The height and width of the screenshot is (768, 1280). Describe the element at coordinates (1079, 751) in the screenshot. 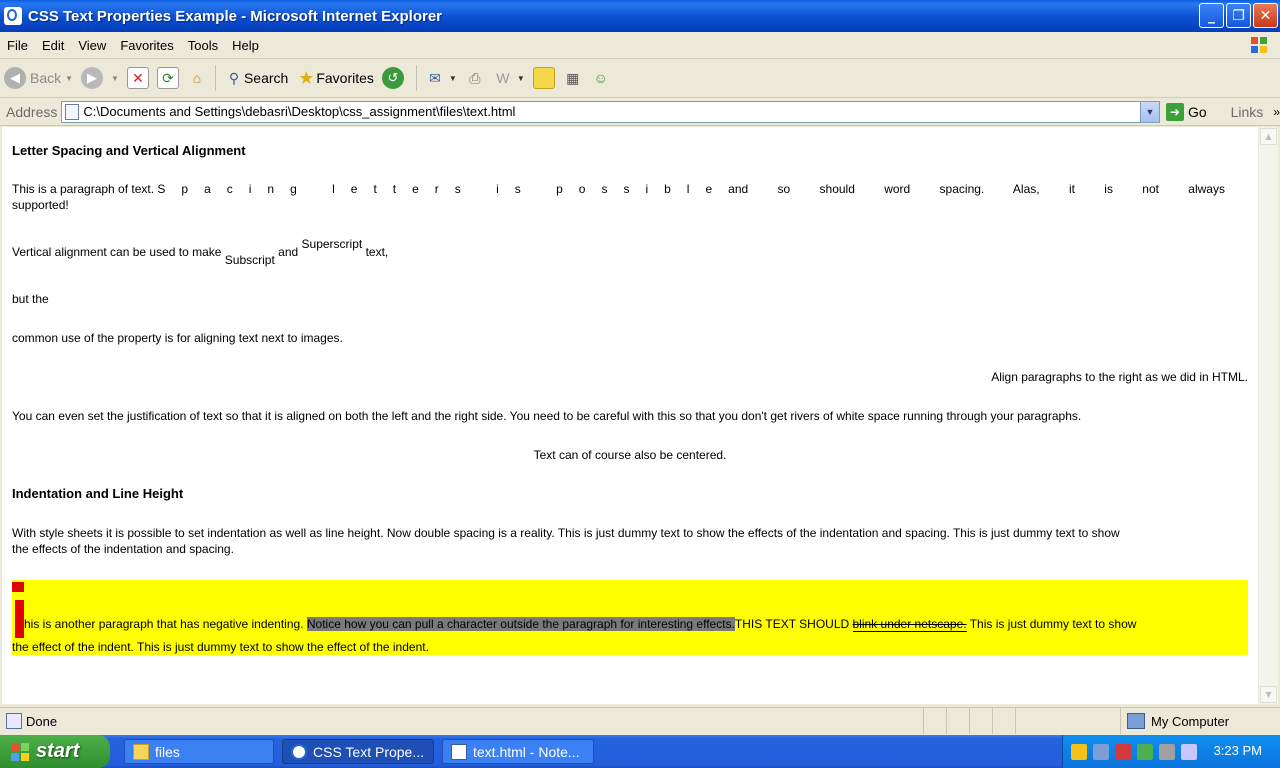

I see `shield-icon` at that location.